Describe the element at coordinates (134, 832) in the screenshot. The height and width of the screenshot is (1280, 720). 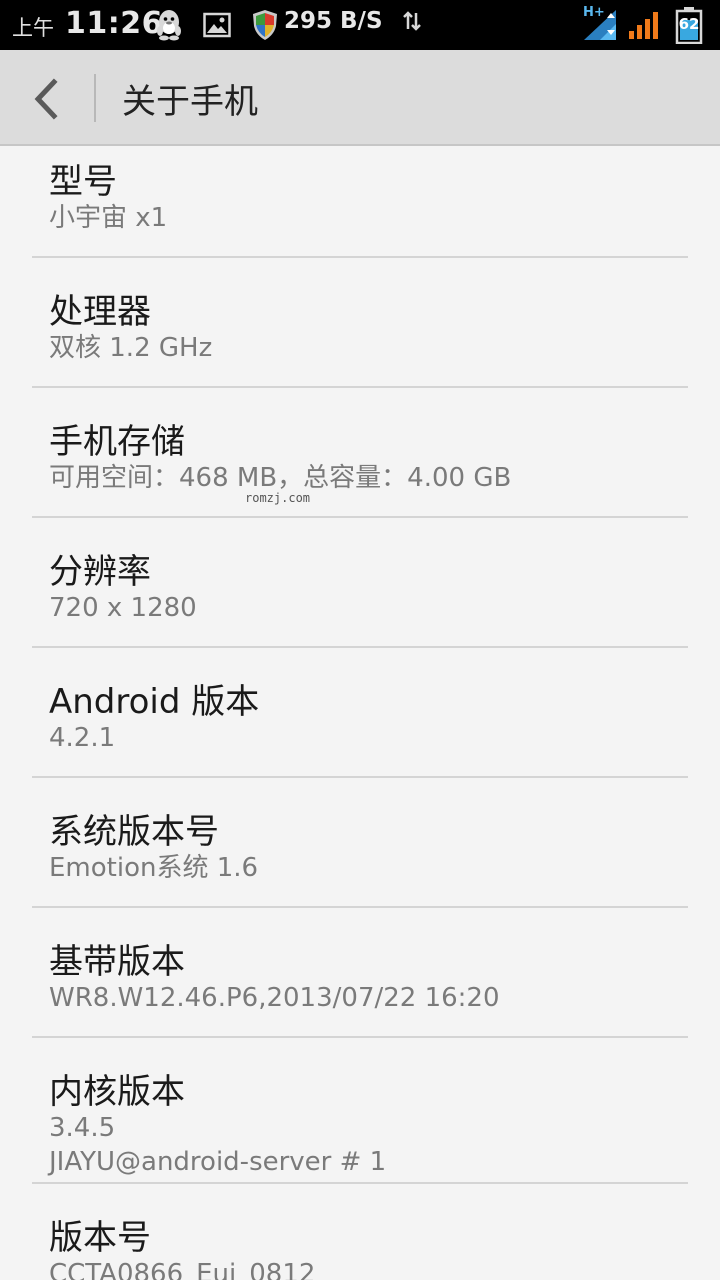
I see `item-title: 系统版本号` at that location.